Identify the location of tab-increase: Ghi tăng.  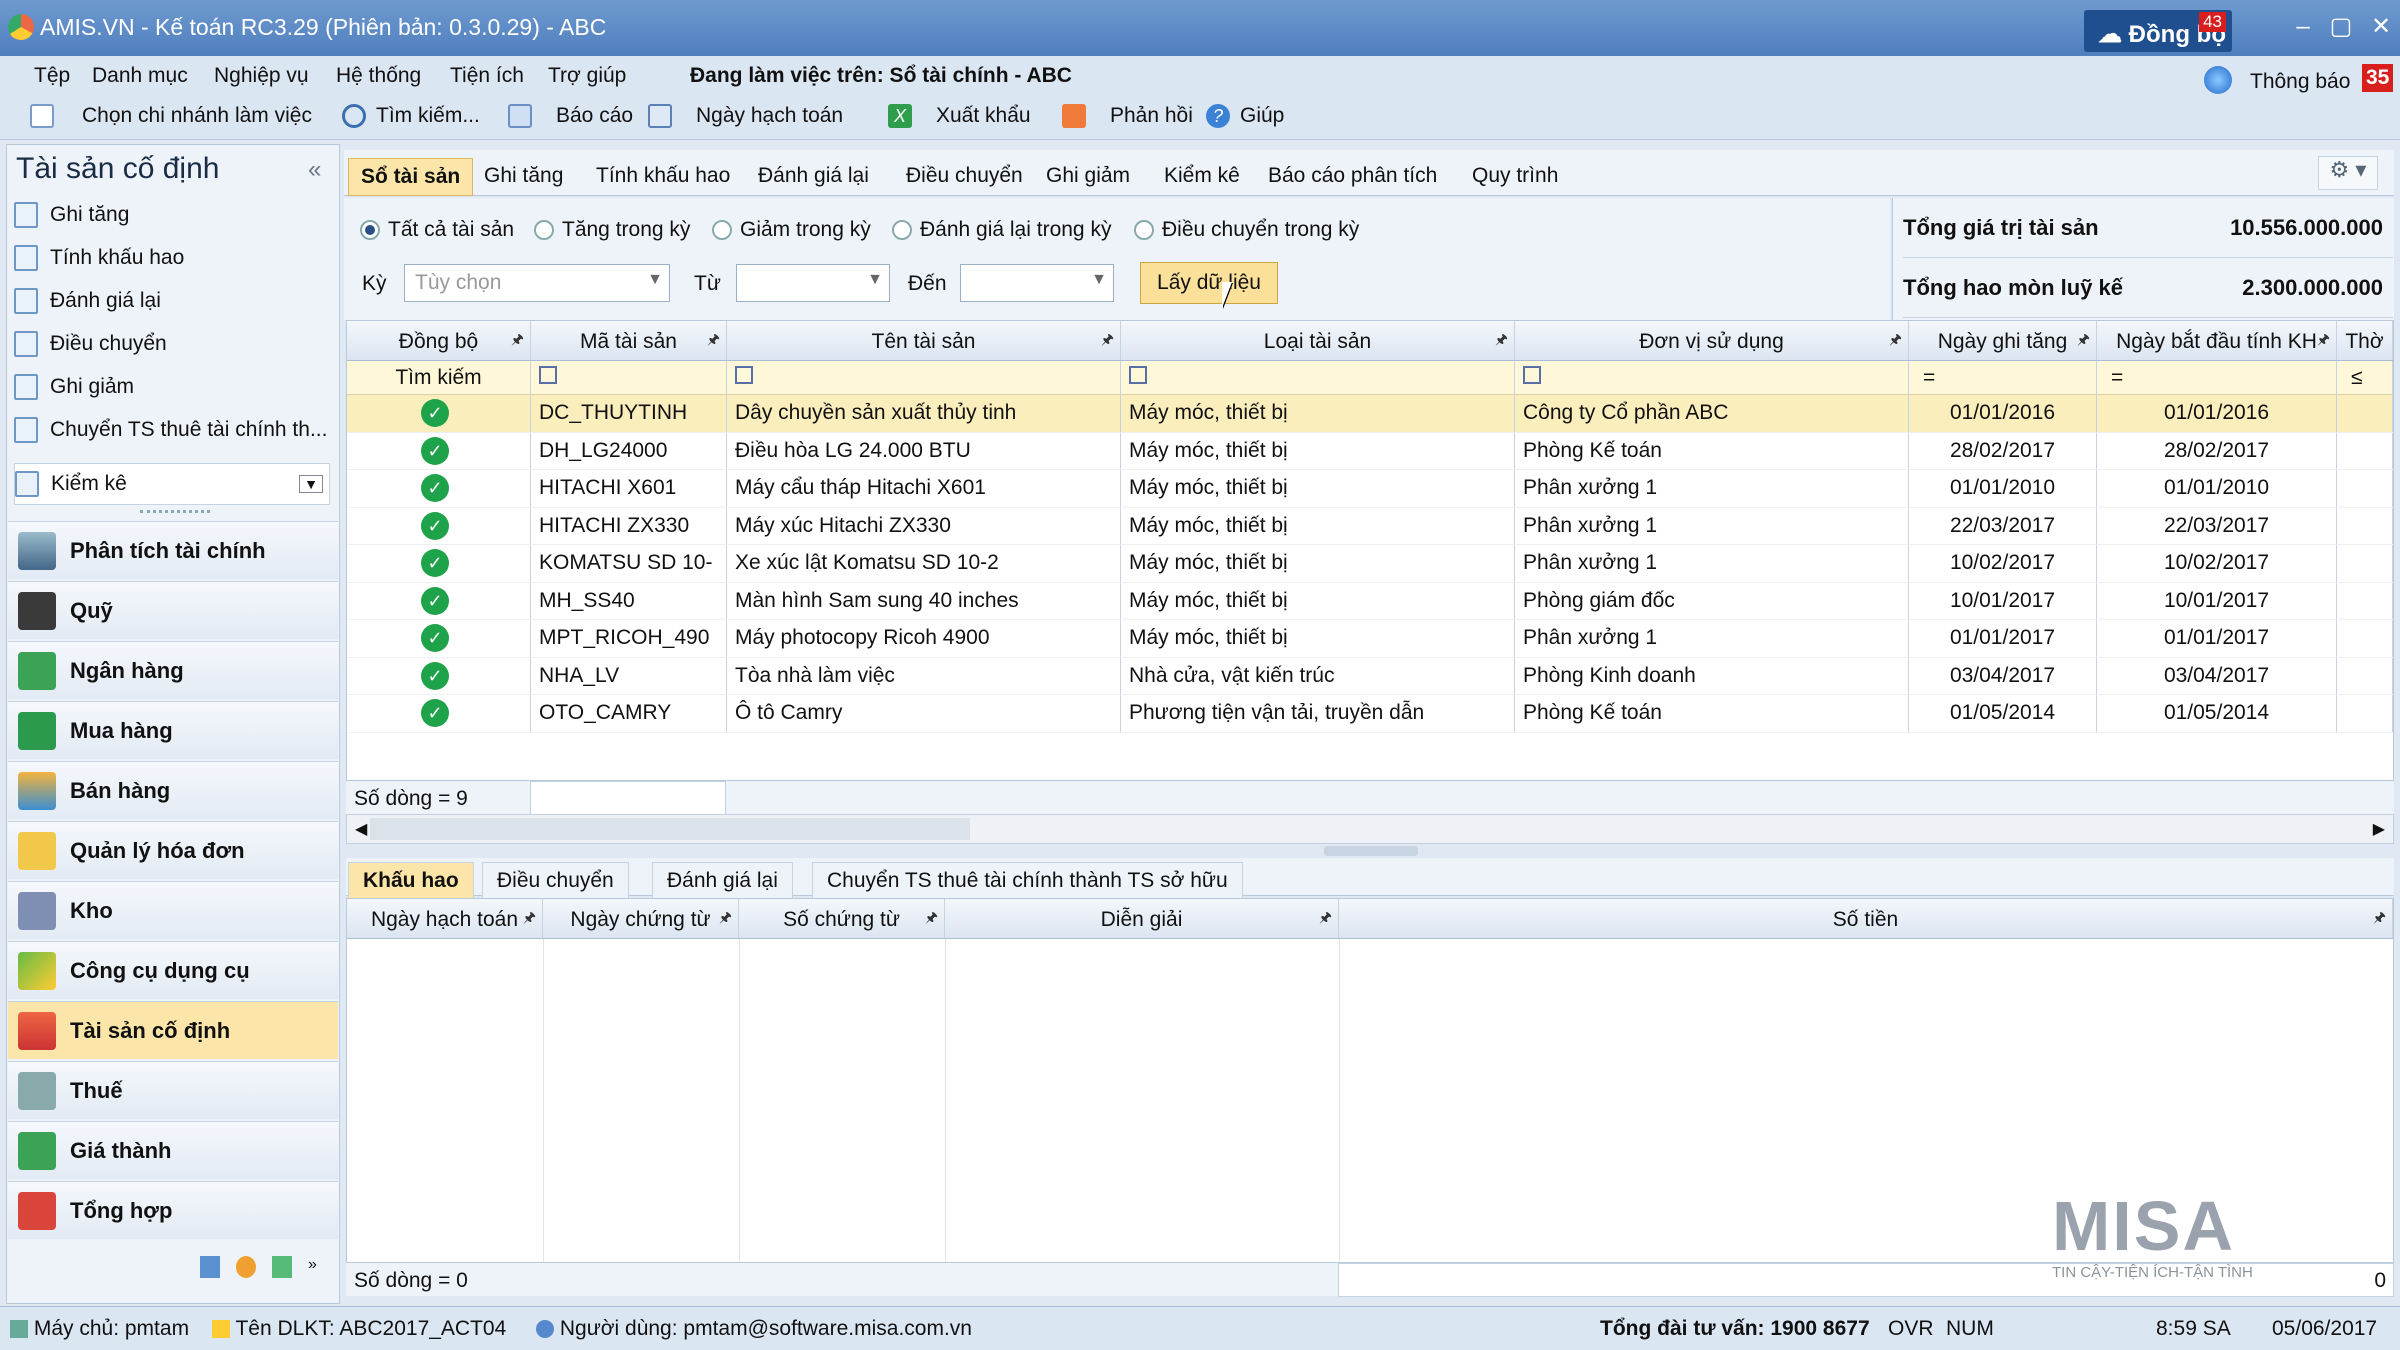
(523, 176).